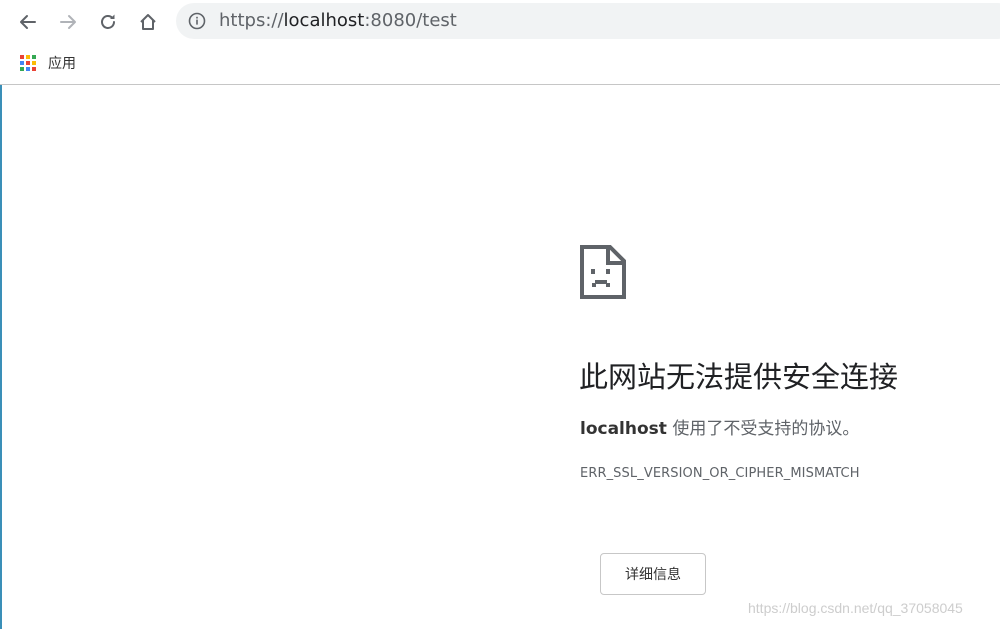  What do you see at coordinates (603, 272) in the screenshot?
I see `sad-page-icon` at bounding box center [603, 272].